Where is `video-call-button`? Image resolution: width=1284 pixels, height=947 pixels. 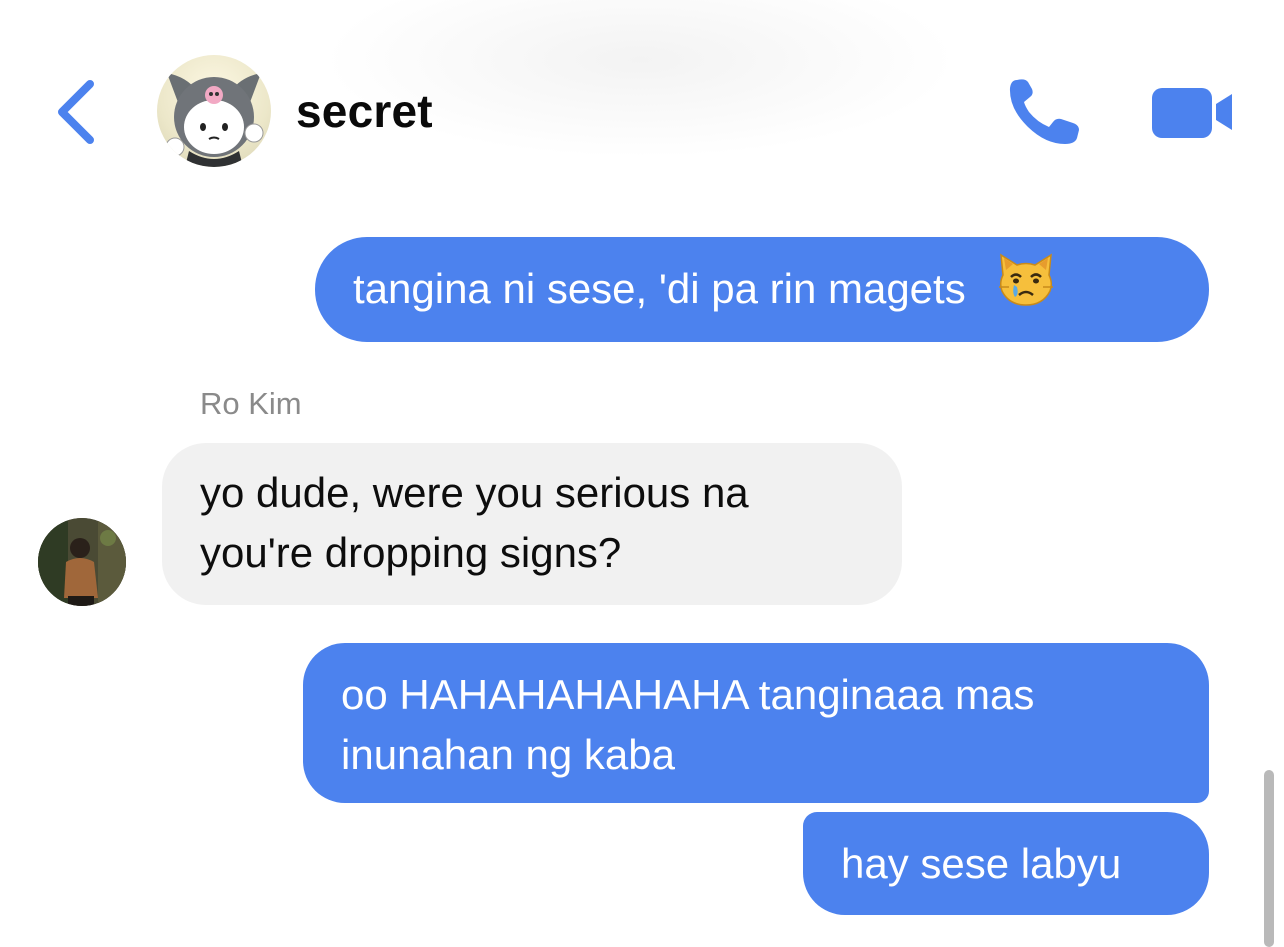
video-call-button is located at coordinates (1193, 112).